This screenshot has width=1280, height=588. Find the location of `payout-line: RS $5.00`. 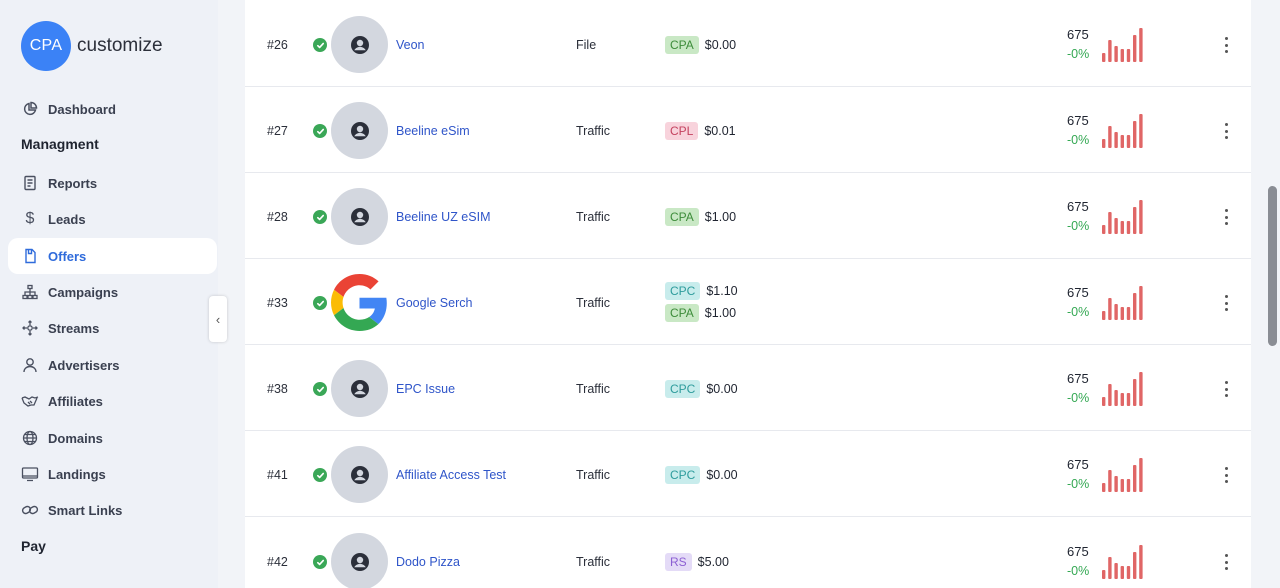

payout-line: RS $5.00 is located at coordinates (697, 562).